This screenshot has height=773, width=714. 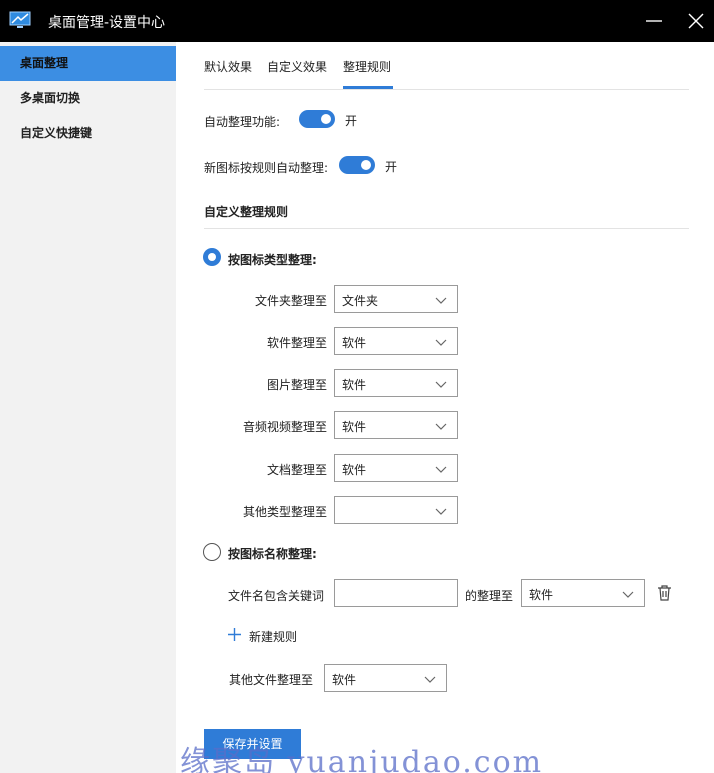 I want to click on select-value: 文件夹, so click(x=360, y=301).